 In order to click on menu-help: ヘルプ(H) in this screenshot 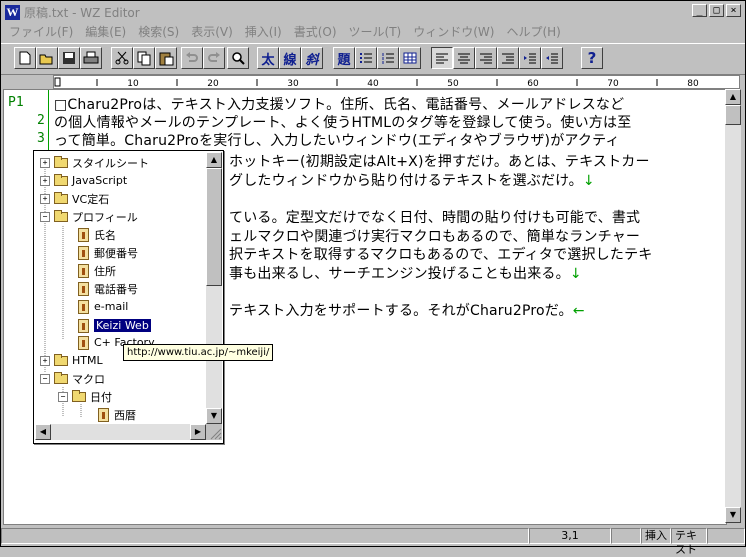, I will do `click(533, 31)`.